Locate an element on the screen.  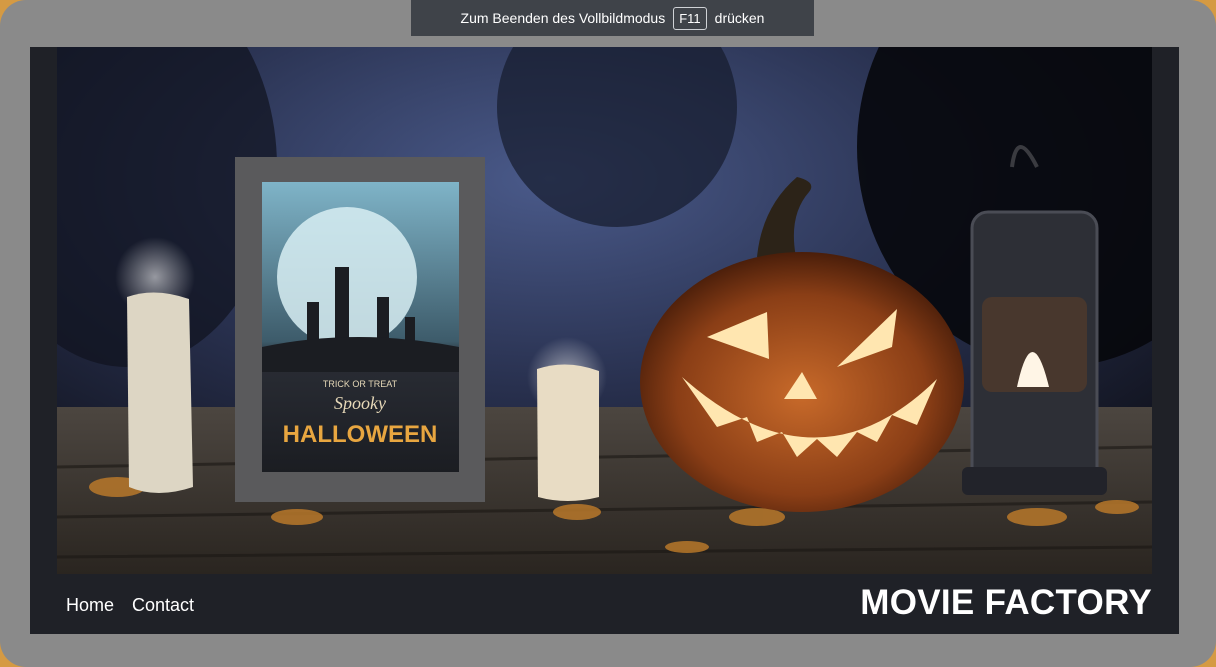
nav-link-contact: Contact is located at coordinates (163, 605).